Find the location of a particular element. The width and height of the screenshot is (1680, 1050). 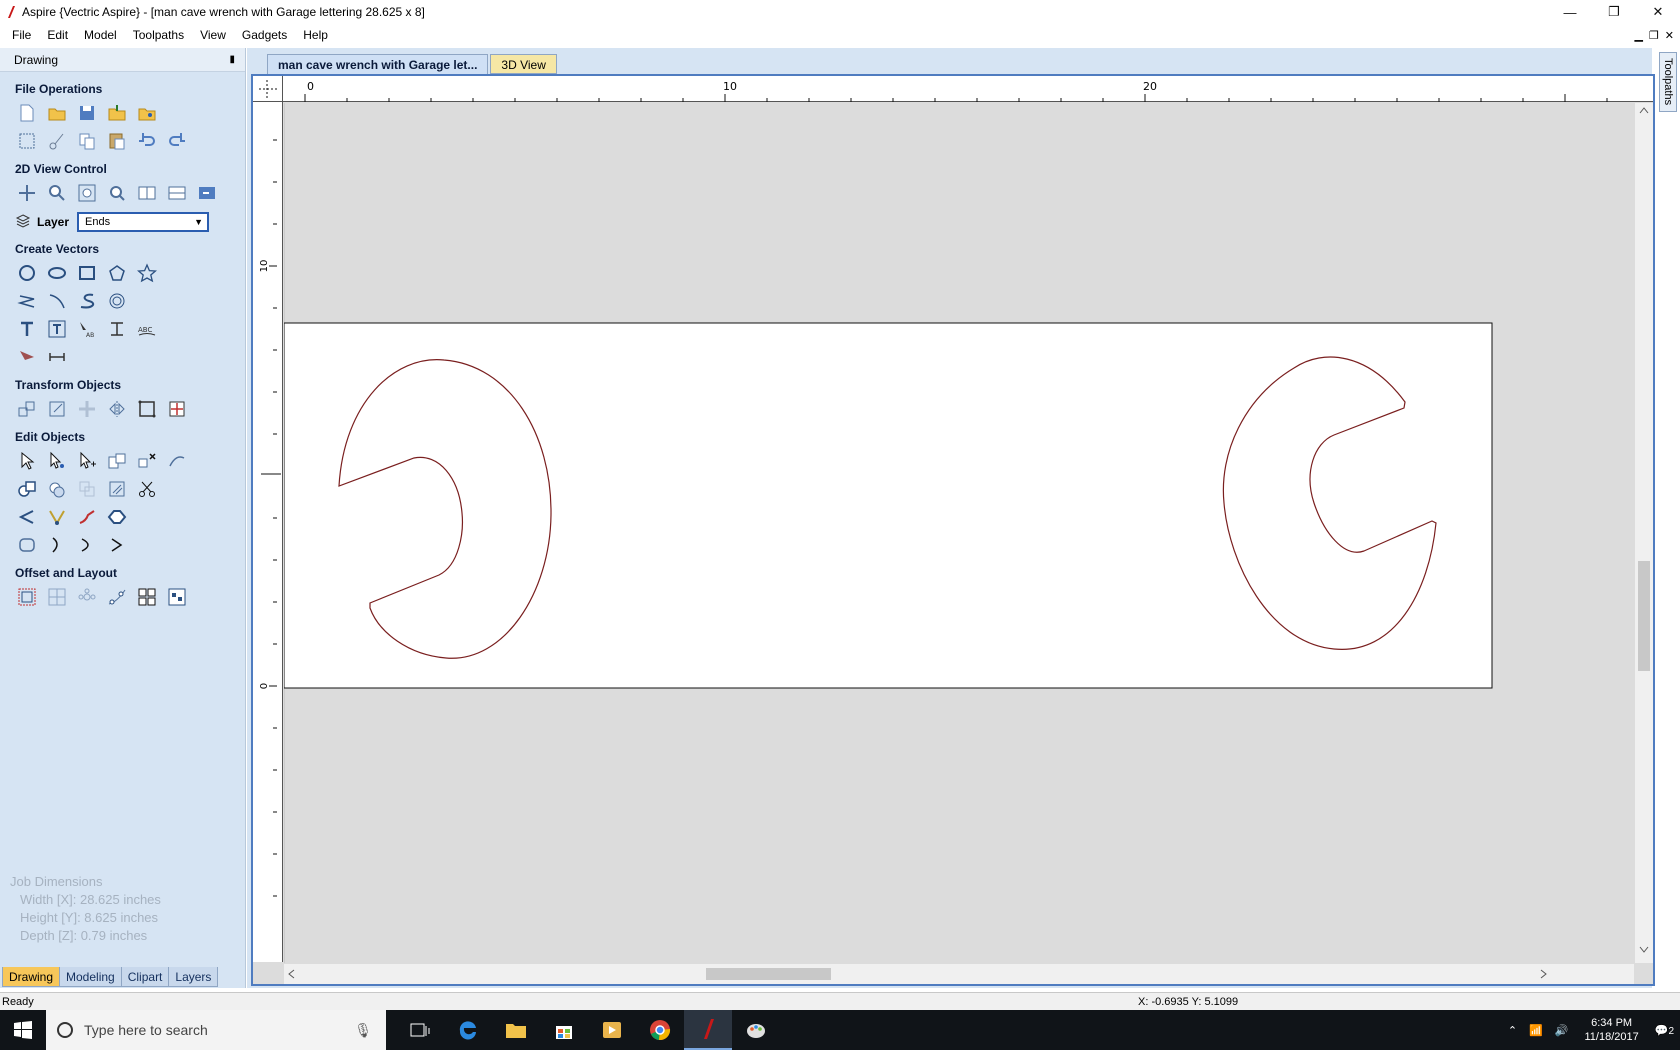

clock: 6:34 PM 11/18/2017 is located at coordinates (1611, 1030).